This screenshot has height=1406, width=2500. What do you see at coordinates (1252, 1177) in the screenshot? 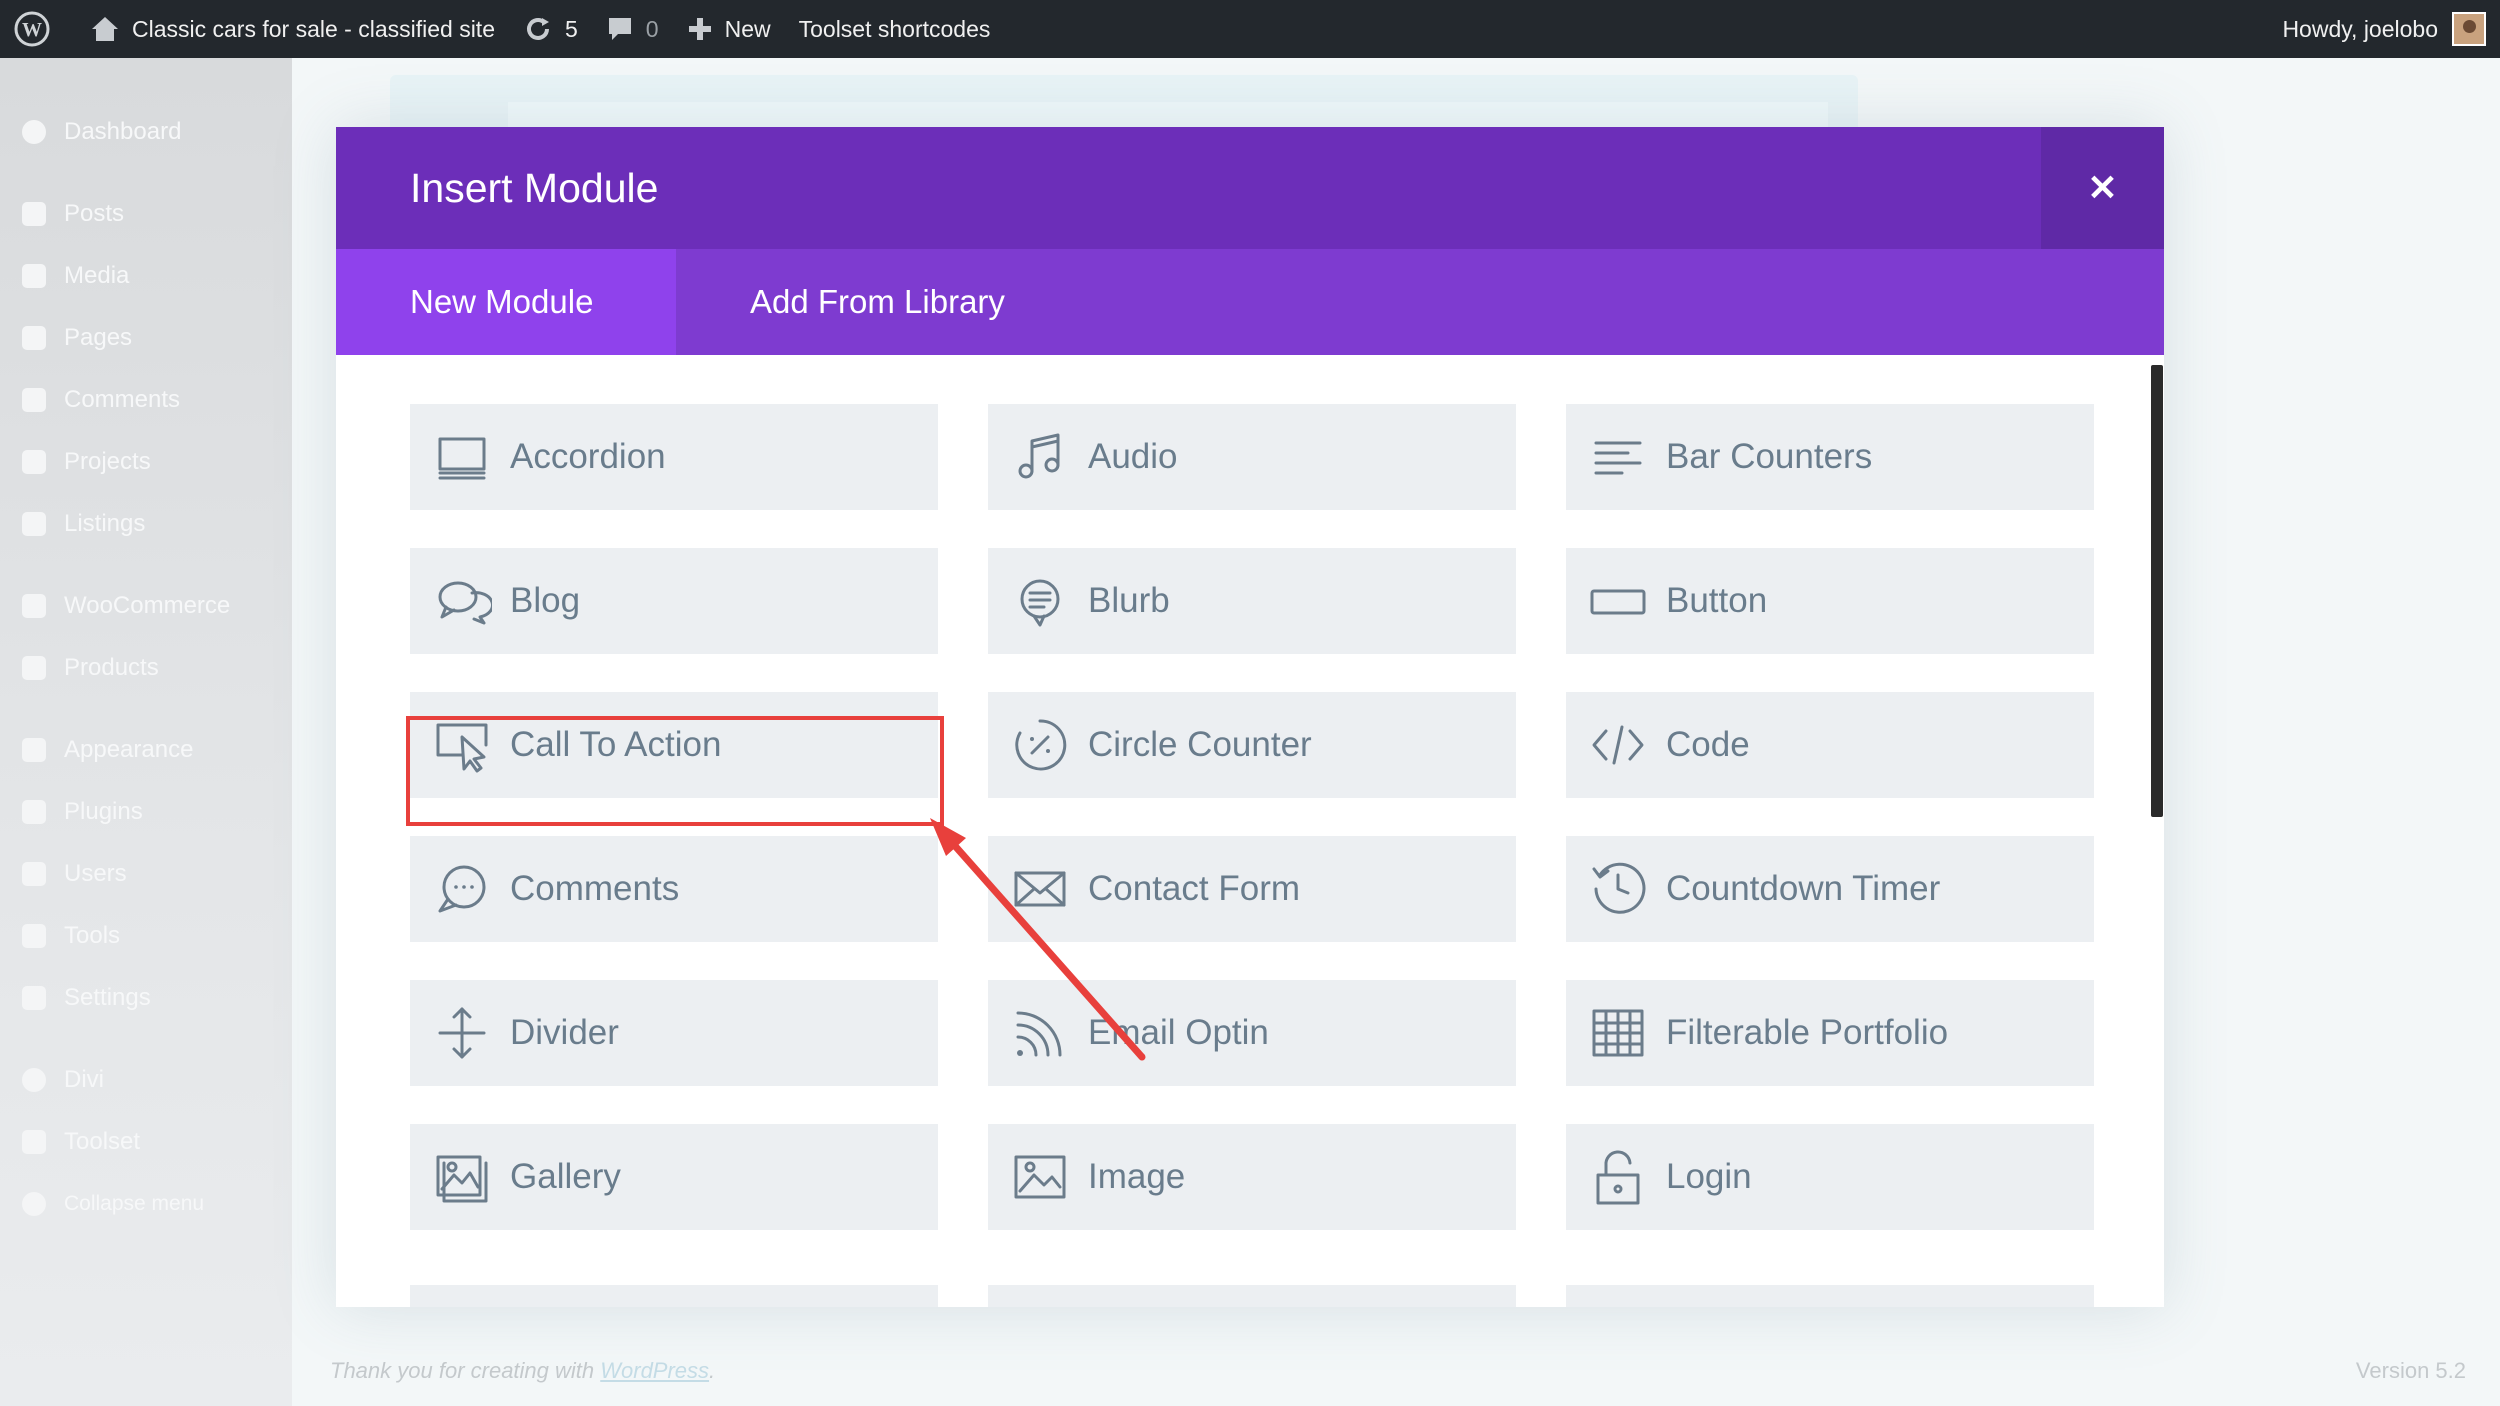
I see `module-image: Image` at bounding box center [1252, 1177].